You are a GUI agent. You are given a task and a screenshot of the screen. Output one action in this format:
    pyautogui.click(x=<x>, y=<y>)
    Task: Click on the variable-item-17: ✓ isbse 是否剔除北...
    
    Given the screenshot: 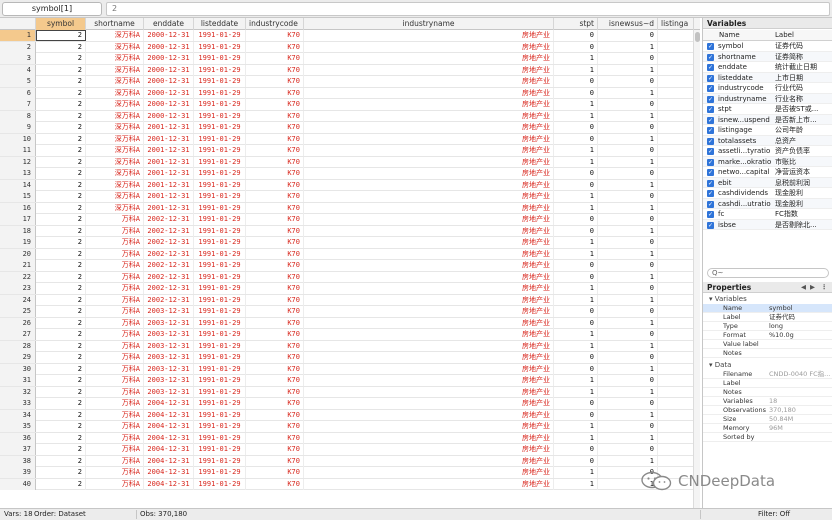 What is the action you would take?
    pyautogui.click(x=767, y=224)
    